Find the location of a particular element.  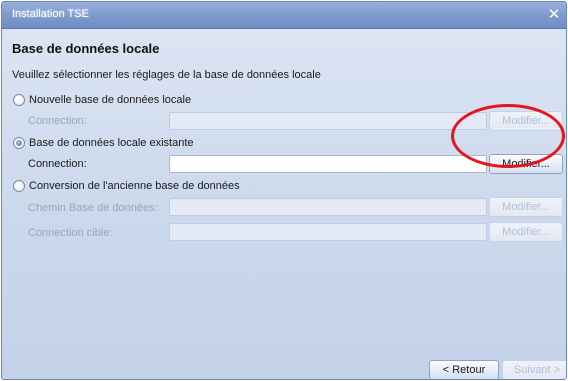

radio-option-new-db: Nouvelle base de données locale is located at coordinates (102, 100).